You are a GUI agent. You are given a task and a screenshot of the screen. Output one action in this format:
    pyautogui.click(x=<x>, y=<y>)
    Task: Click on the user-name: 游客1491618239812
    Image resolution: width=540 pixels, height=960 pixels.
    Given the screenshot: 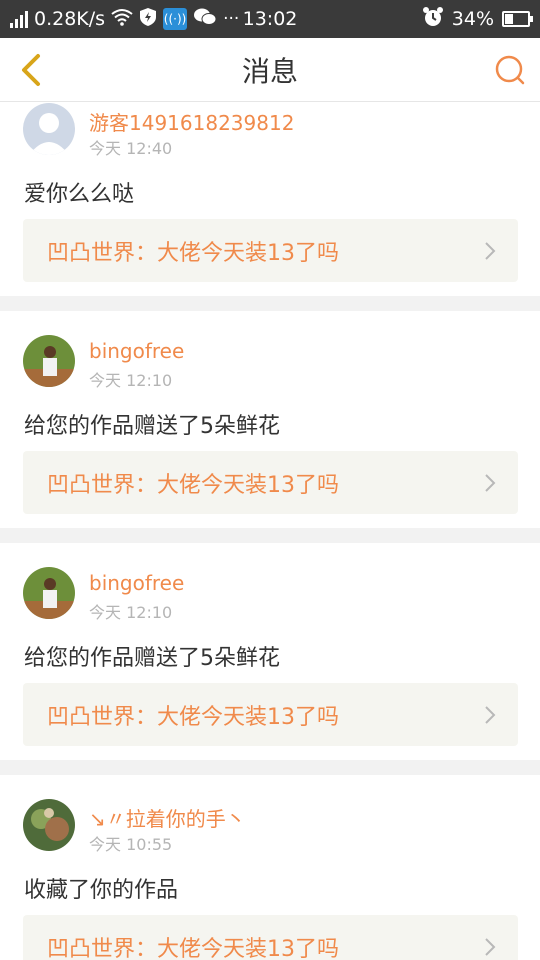 What is the action you would take?
    pyautogui.click(x=191, y=121)
    